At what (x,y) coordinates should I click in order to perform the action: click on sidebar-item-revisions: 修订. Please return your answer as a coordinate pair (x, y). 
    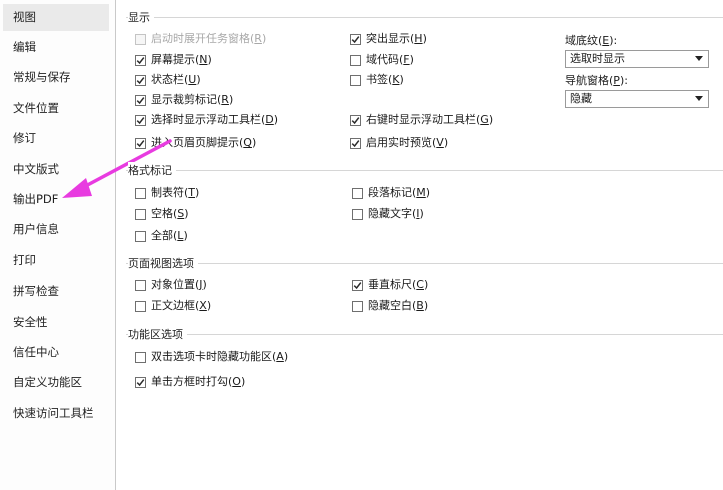
    Looking at the image, I should click on (56, 138).